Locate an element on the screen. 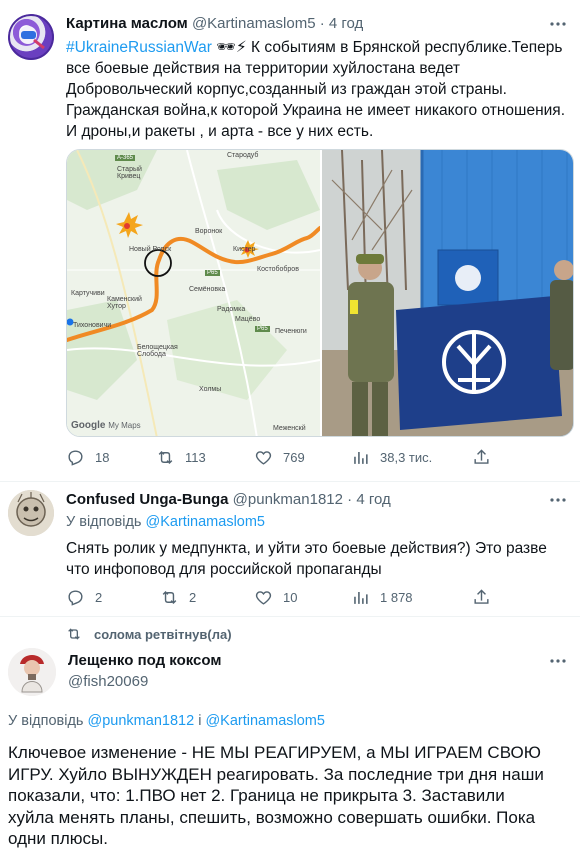 The image size is (580, 851). reply-context: У відповідь @Kartinamaslom5 is located at coordinates (165, 522).